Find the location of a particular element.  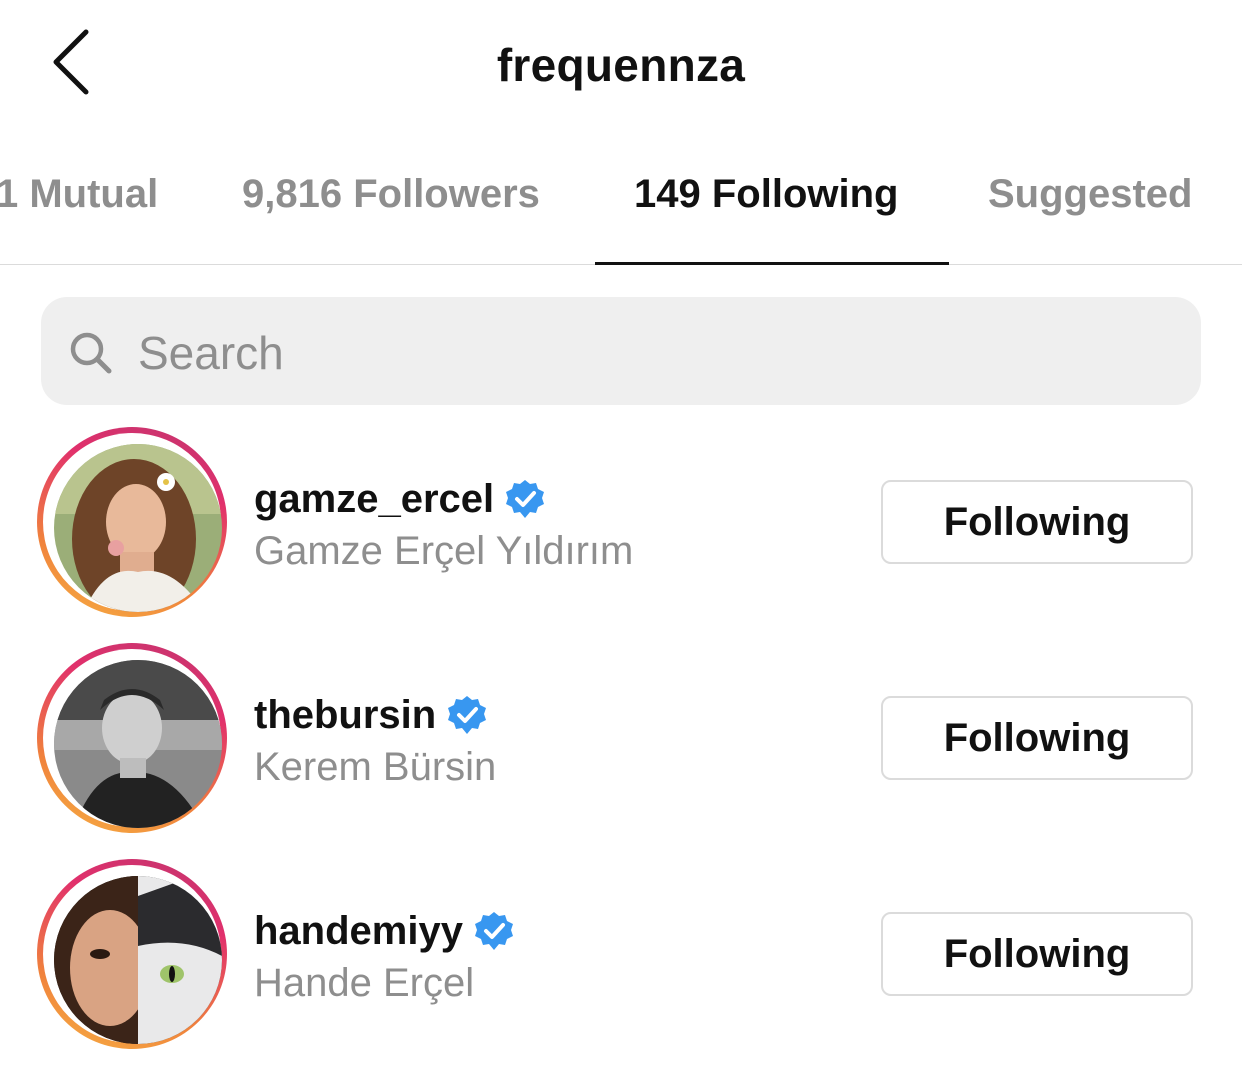

active-tab-indicator is located at coordinates (772, 263).